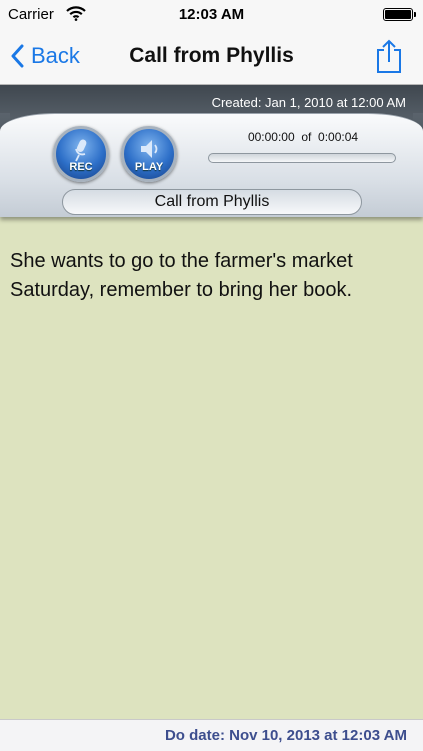 The image size is (423, 751). I want to click on status-bar: Carrier 12:03 AM, so click(211, 15).